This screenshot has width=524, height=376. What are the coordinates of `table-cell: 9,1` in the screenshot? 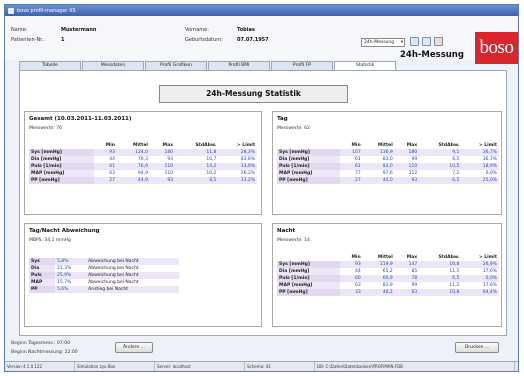 It's located at (440, 152).